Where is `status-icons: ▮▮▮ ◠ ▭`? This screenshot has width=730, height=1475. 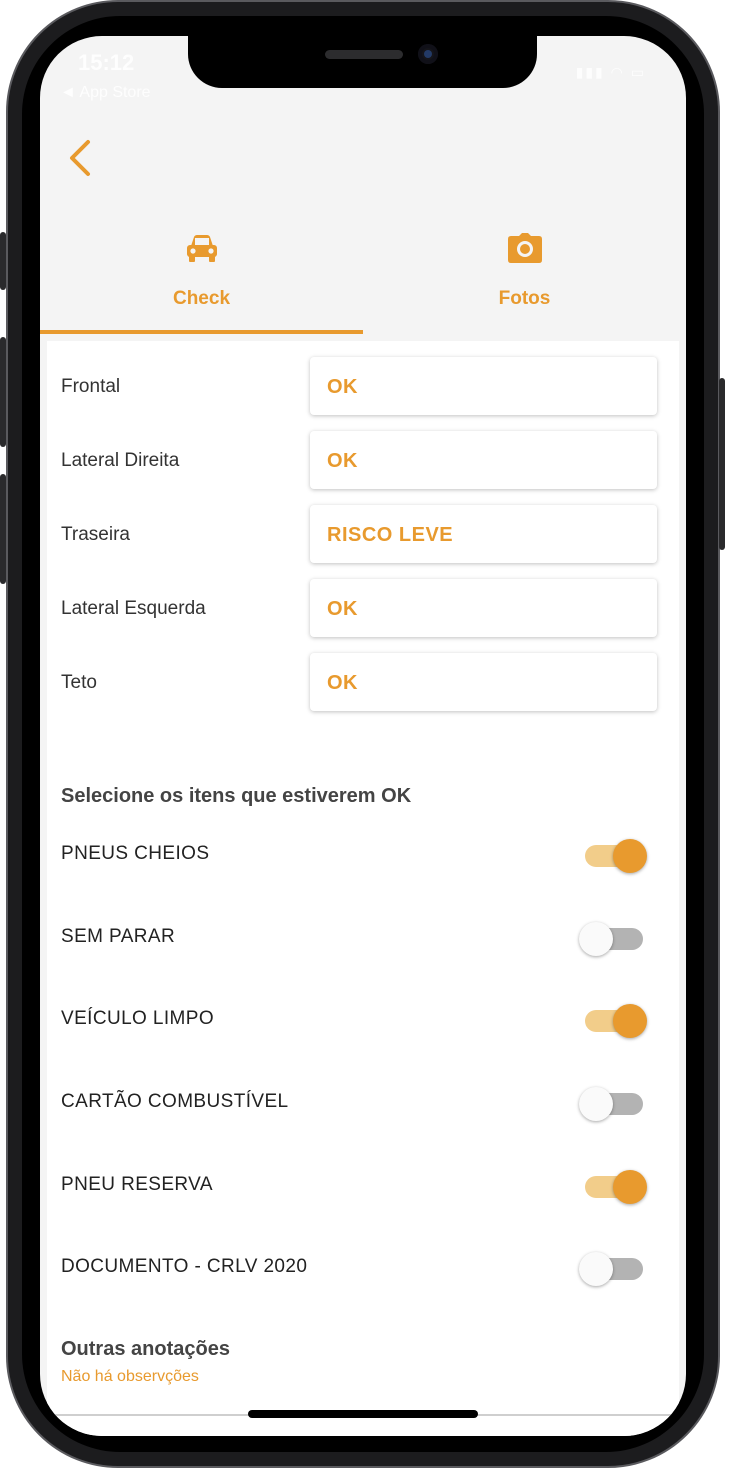
status-icons: ▮▮▮ ◠ ▭ is located at coordinates (611, 72).